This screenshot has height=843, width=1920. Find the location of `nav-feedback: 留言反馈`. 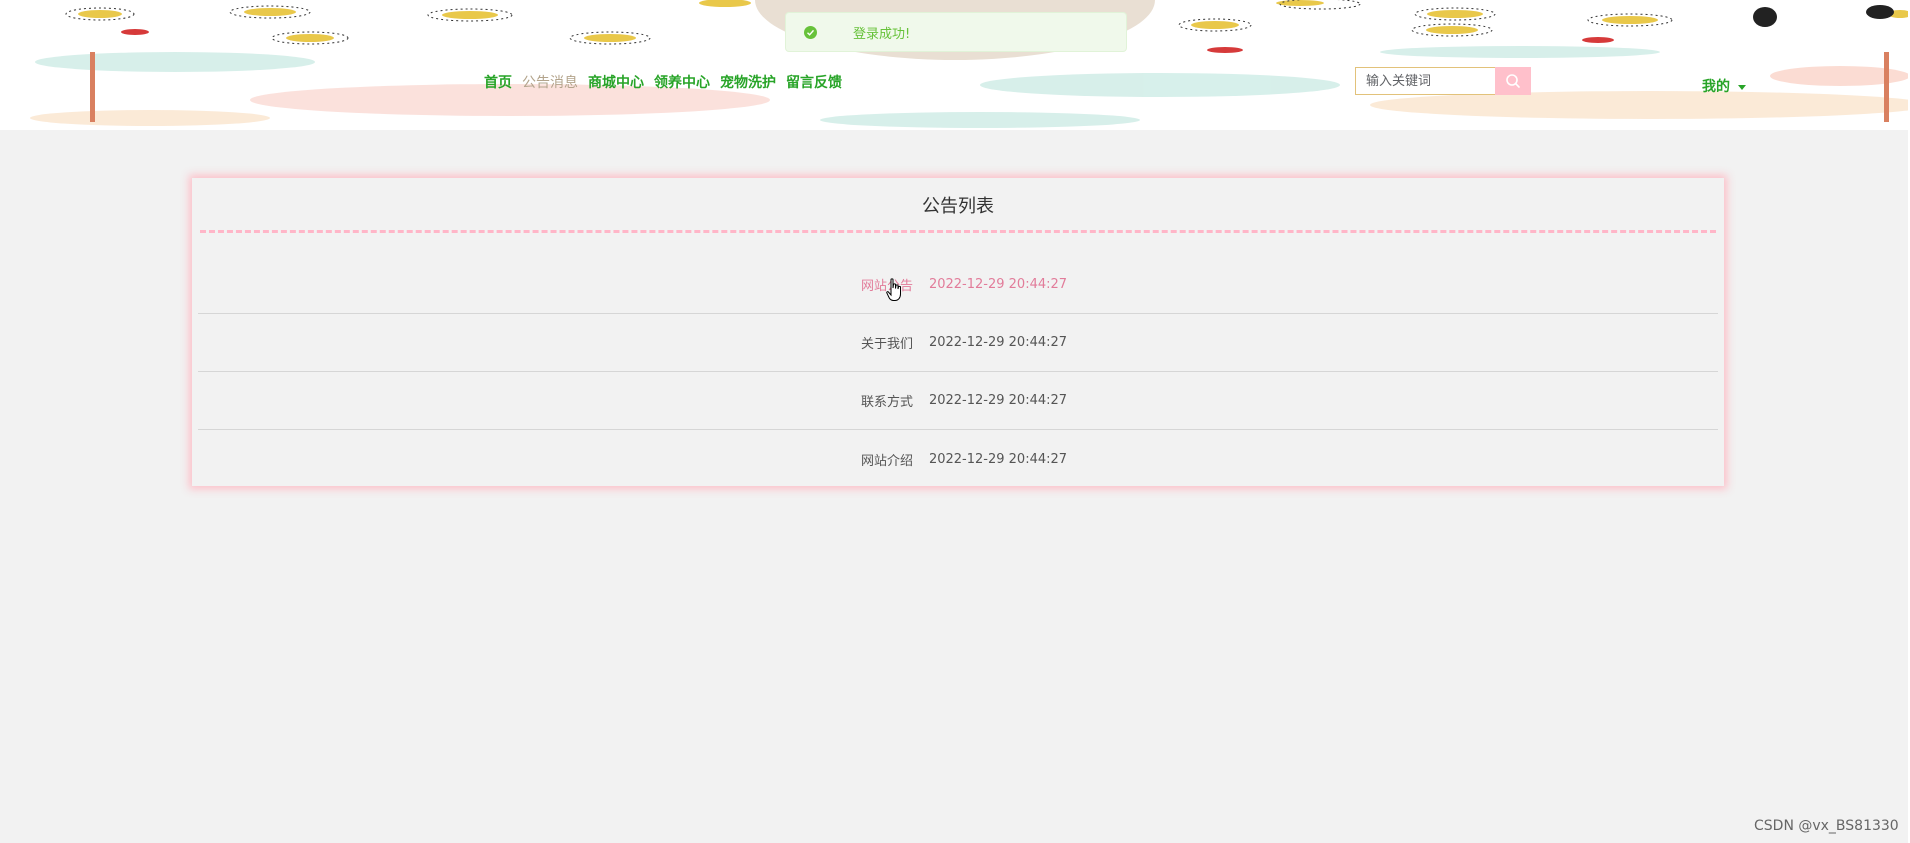

nav-feedback: 留言反馈 is located at coordinates (814, 82).